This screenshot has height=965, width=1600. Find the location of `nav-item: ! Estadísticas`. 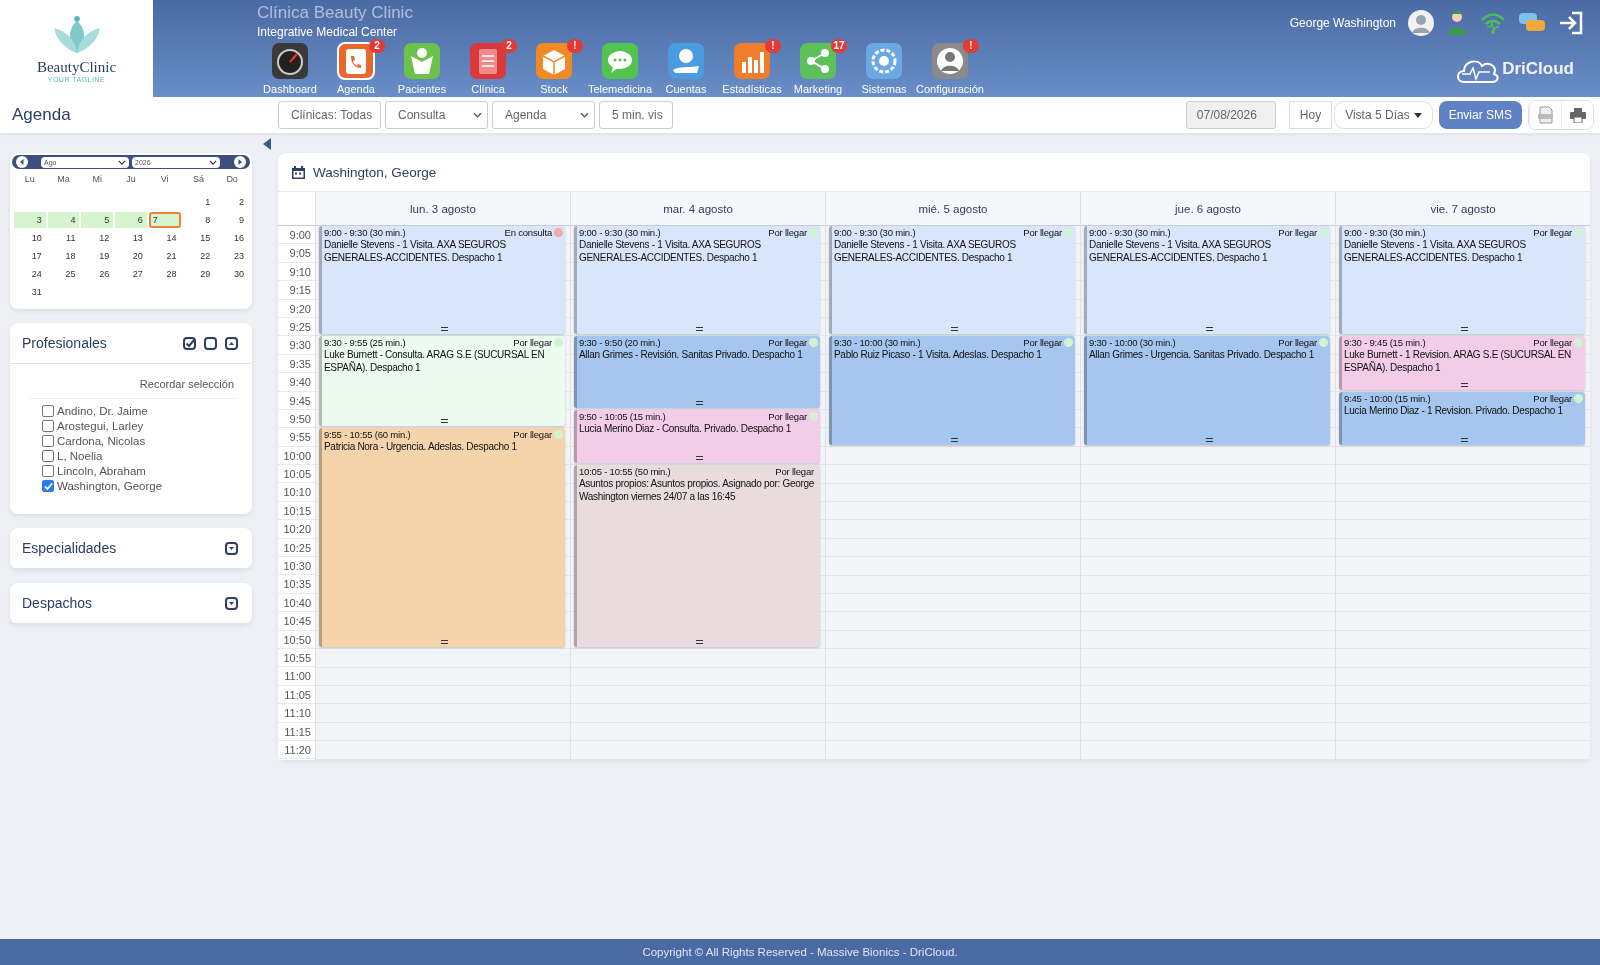

nav-item: ! Estadísticas is located at coordinates (752, 68).